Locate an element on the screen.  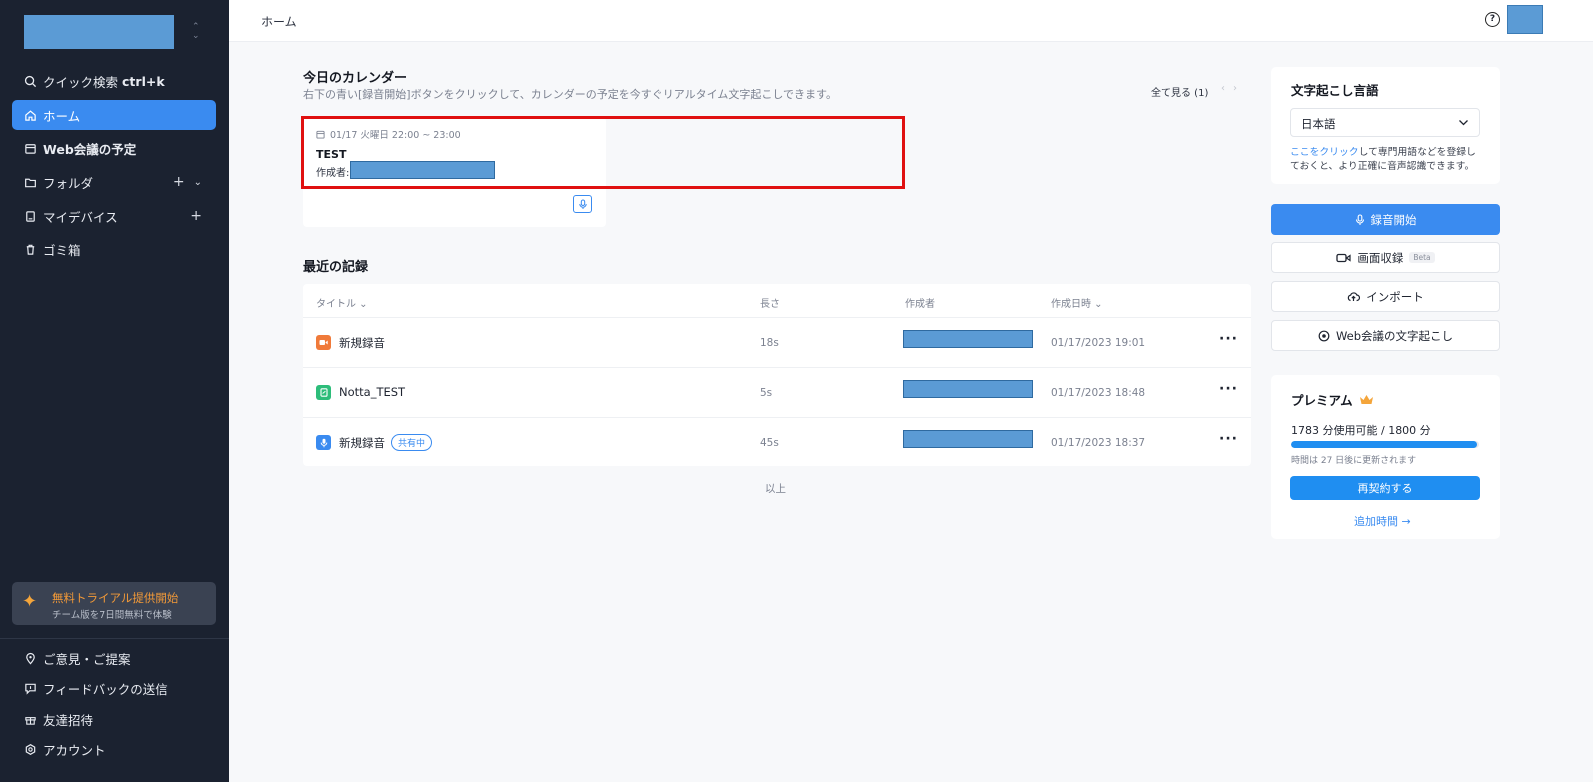
renew-note: 時間は 27 日後に更新されます is located at coordinates (1354, 461).